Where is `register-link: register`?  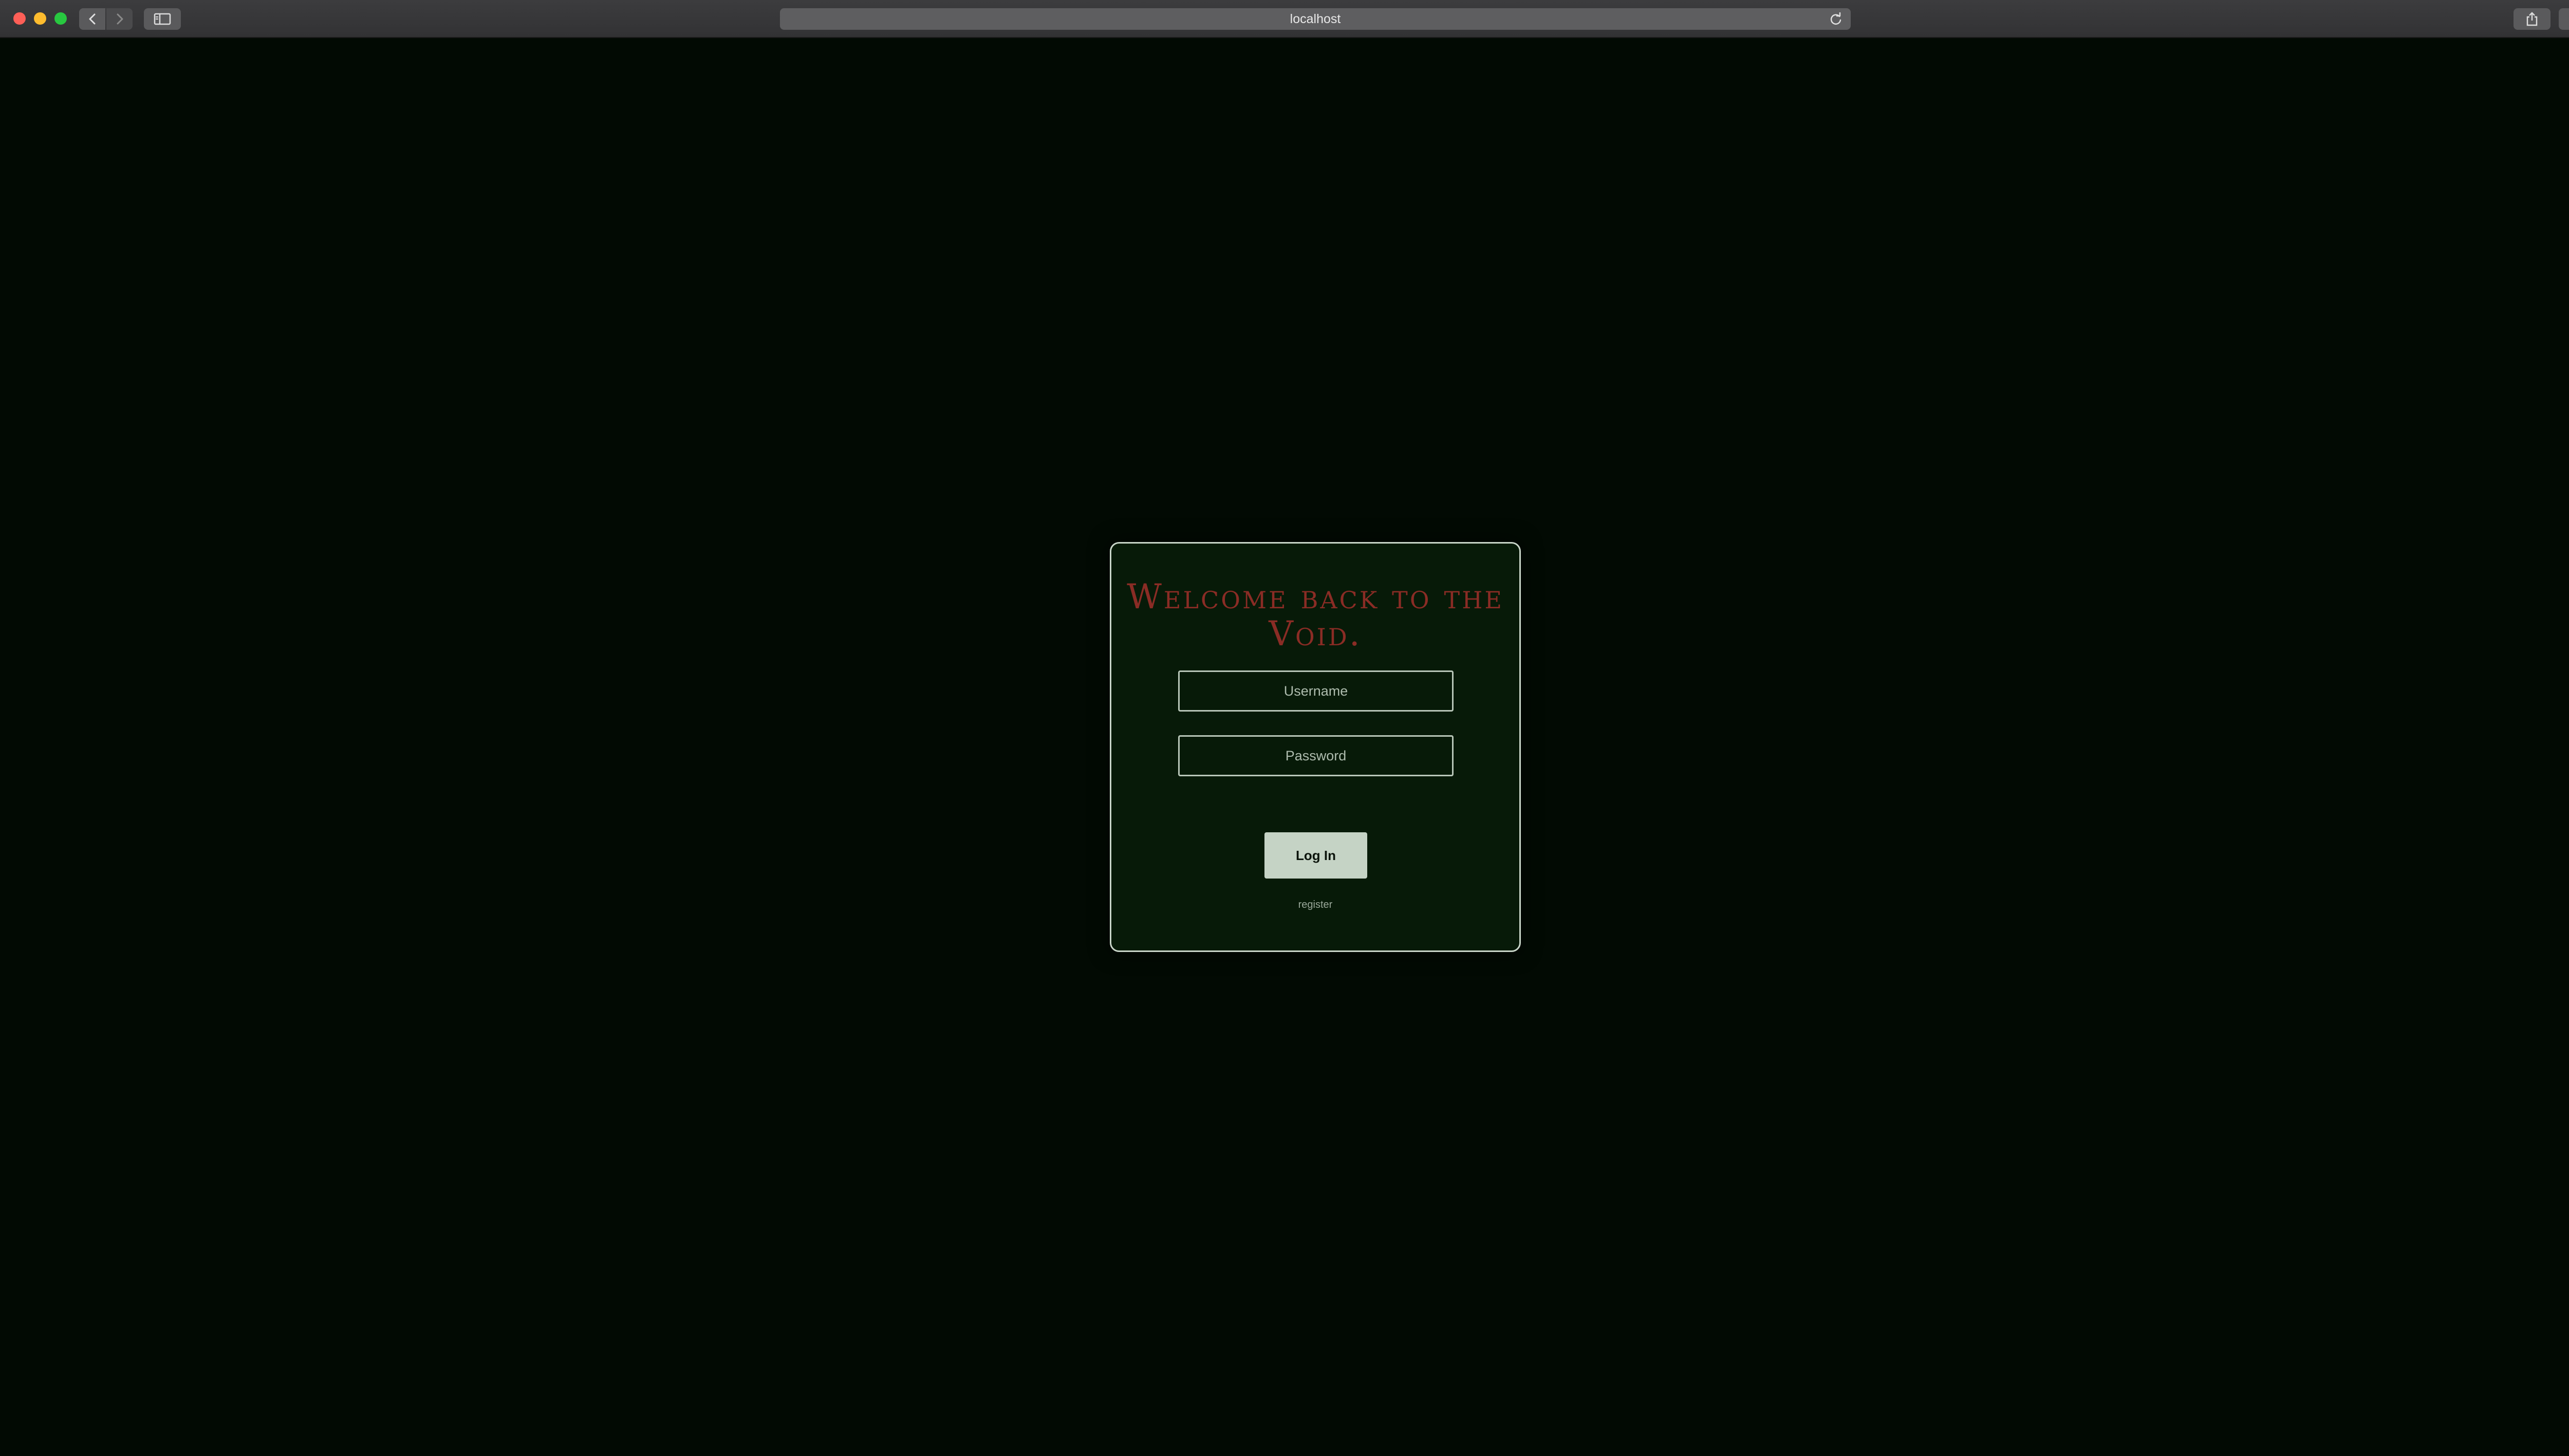 register-link: register is located at coordinates (1315, 905).